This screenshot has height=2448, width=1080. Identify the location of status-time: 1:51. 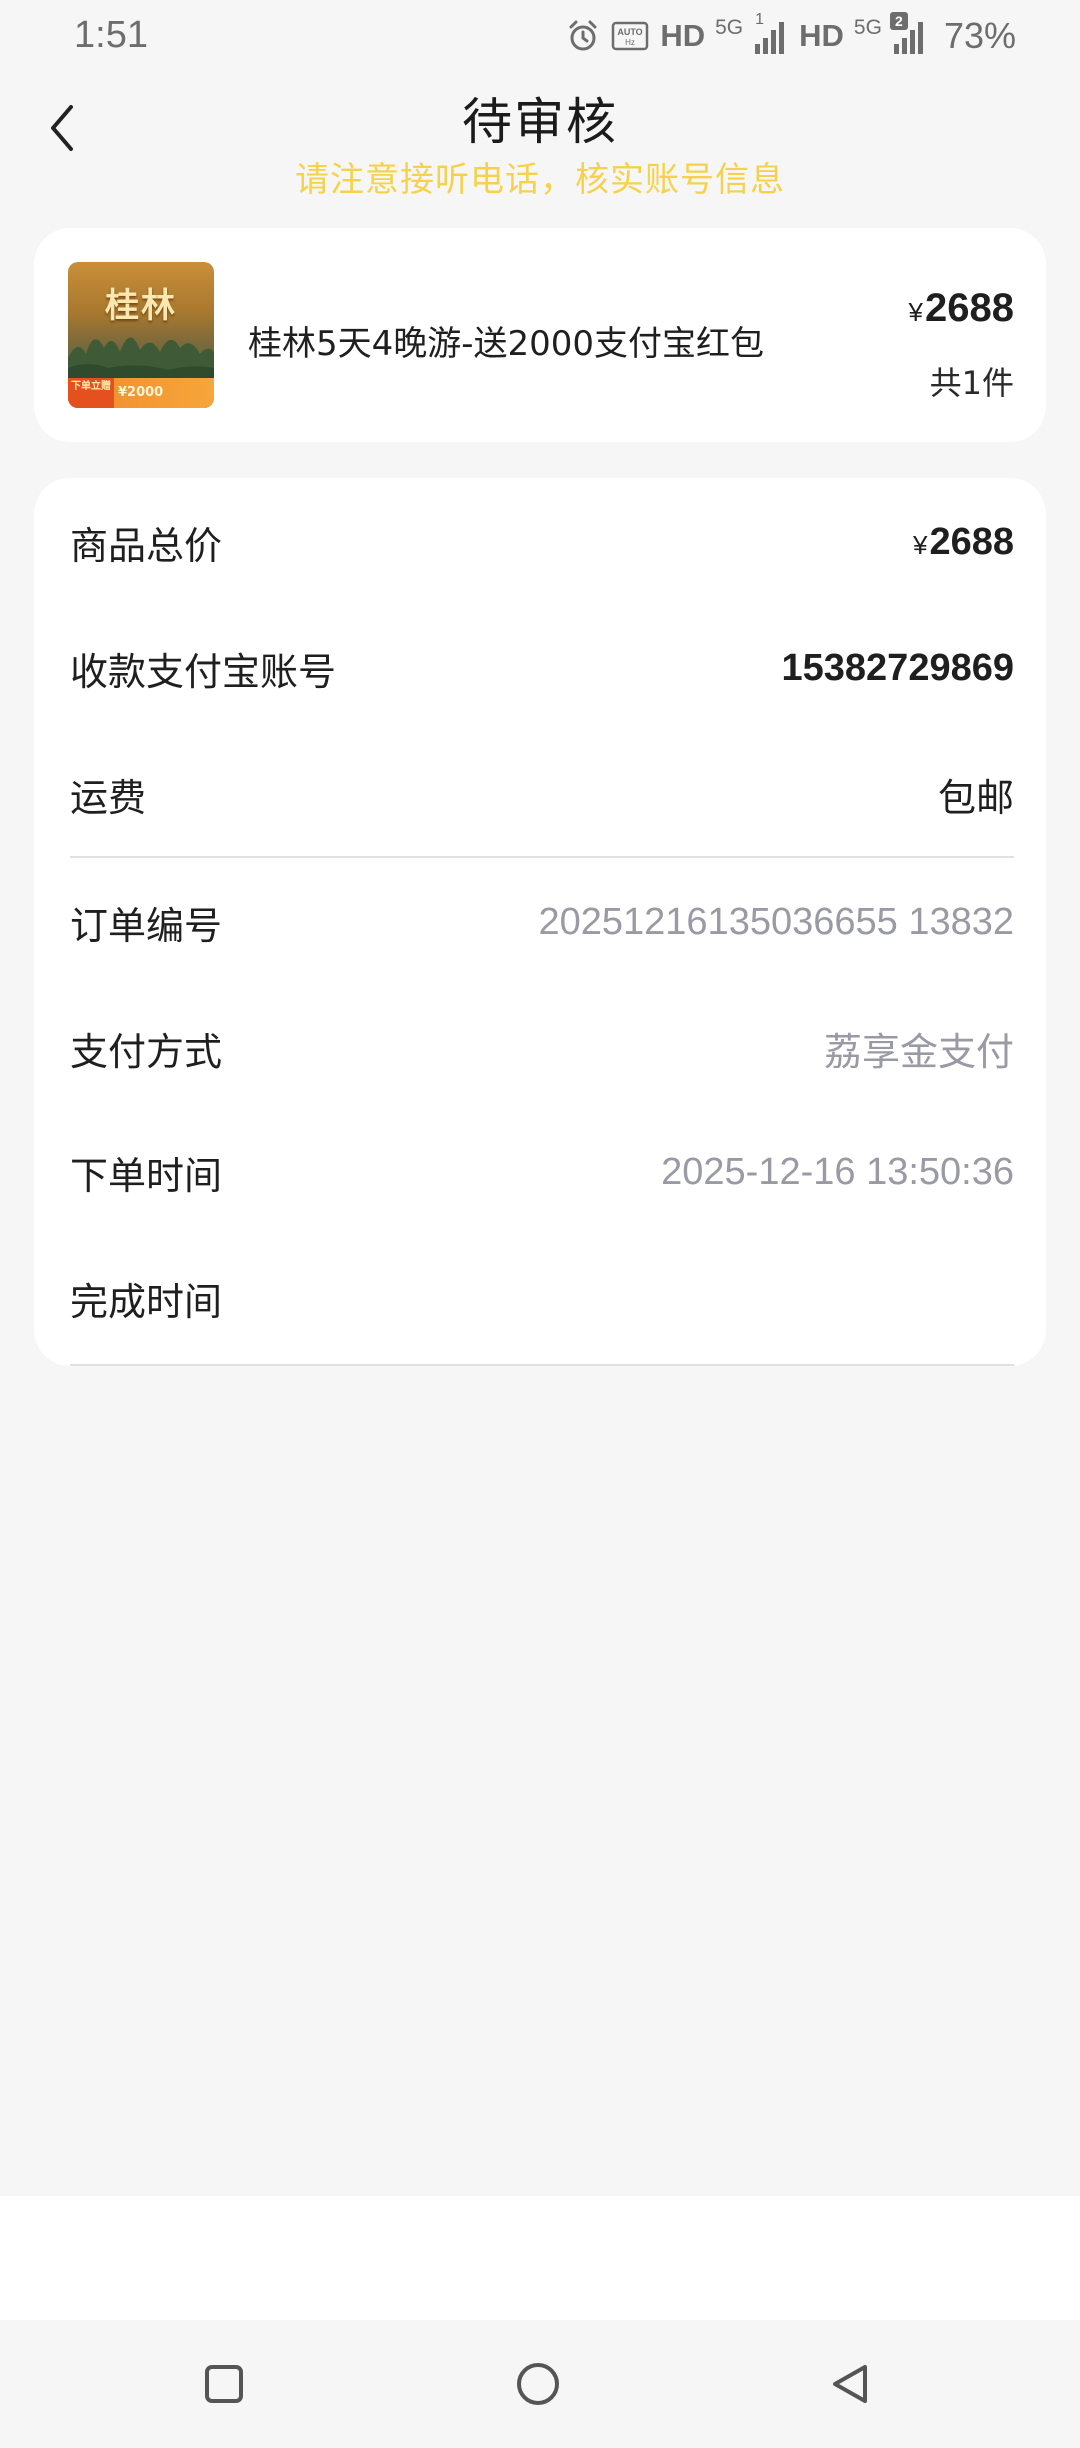
(111, 35).